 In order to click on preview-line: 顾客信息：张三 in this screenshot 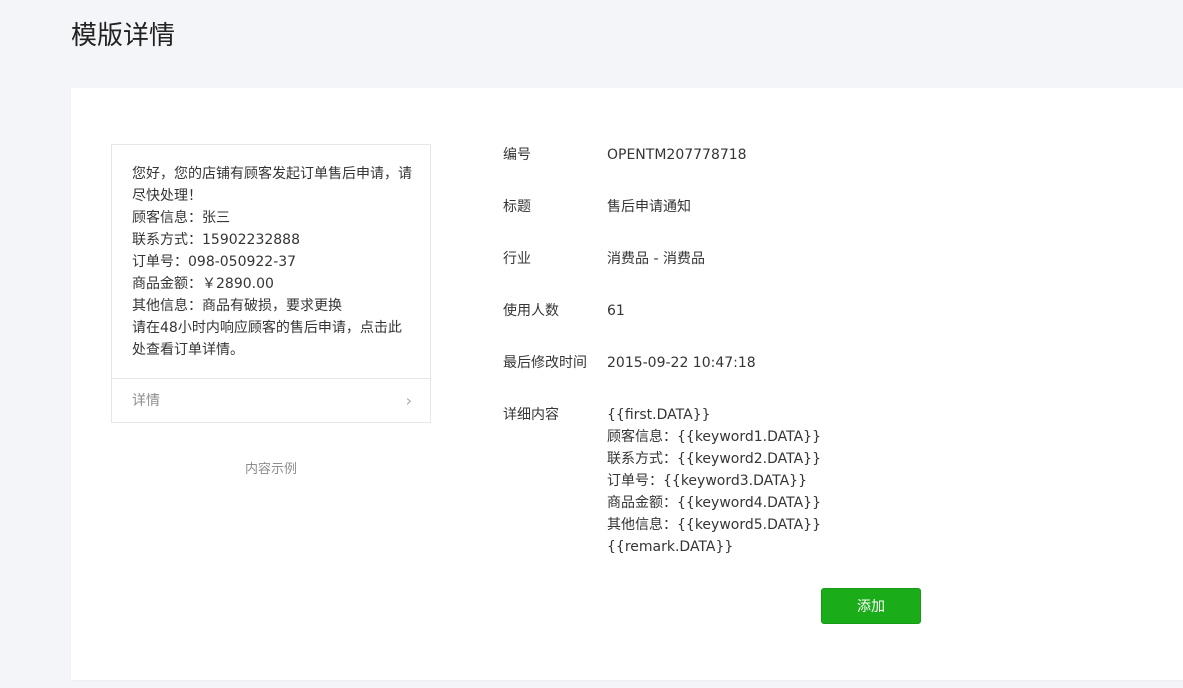, I will do `click(181, 218)`.